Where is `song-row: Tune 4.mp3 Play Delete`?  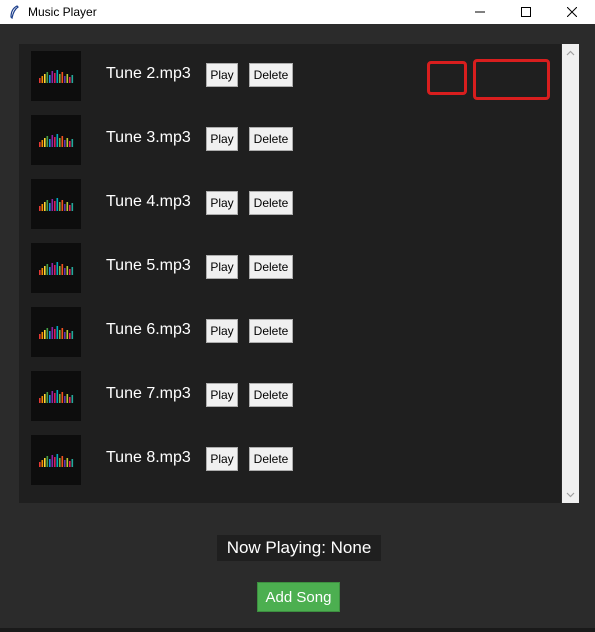 song-row: Tune 4.mp3 Play Delete is located at coordinates (290, 205).